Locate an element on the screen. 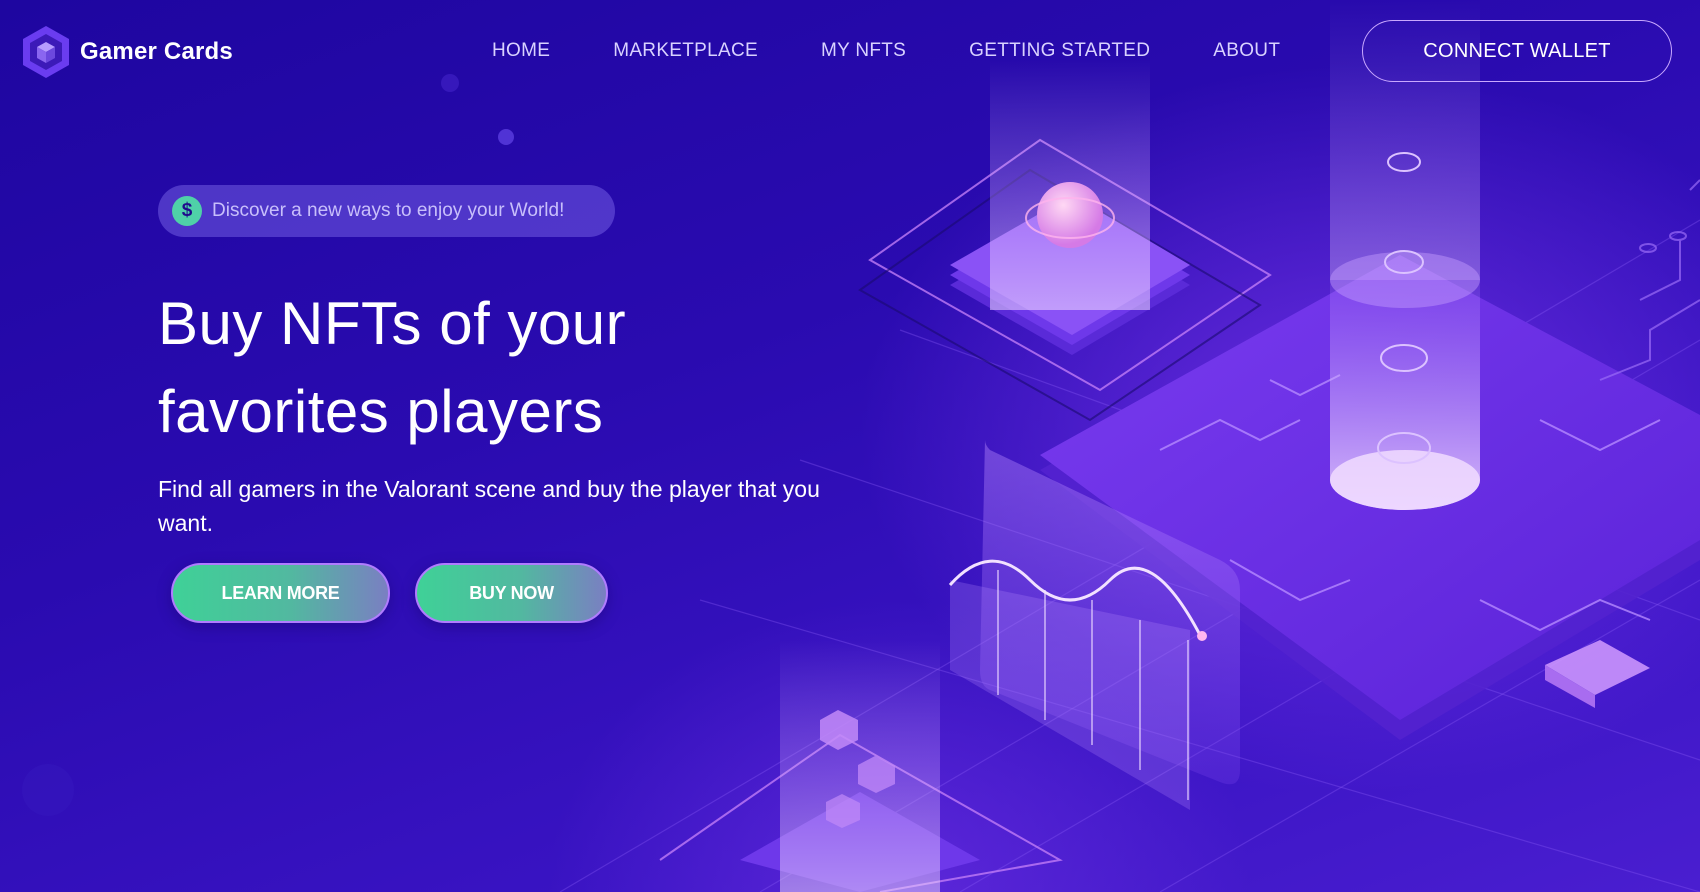 This screenshot has height=892, width=1700. brand-name: Gamer Cards is located at coordinates (156, 51).